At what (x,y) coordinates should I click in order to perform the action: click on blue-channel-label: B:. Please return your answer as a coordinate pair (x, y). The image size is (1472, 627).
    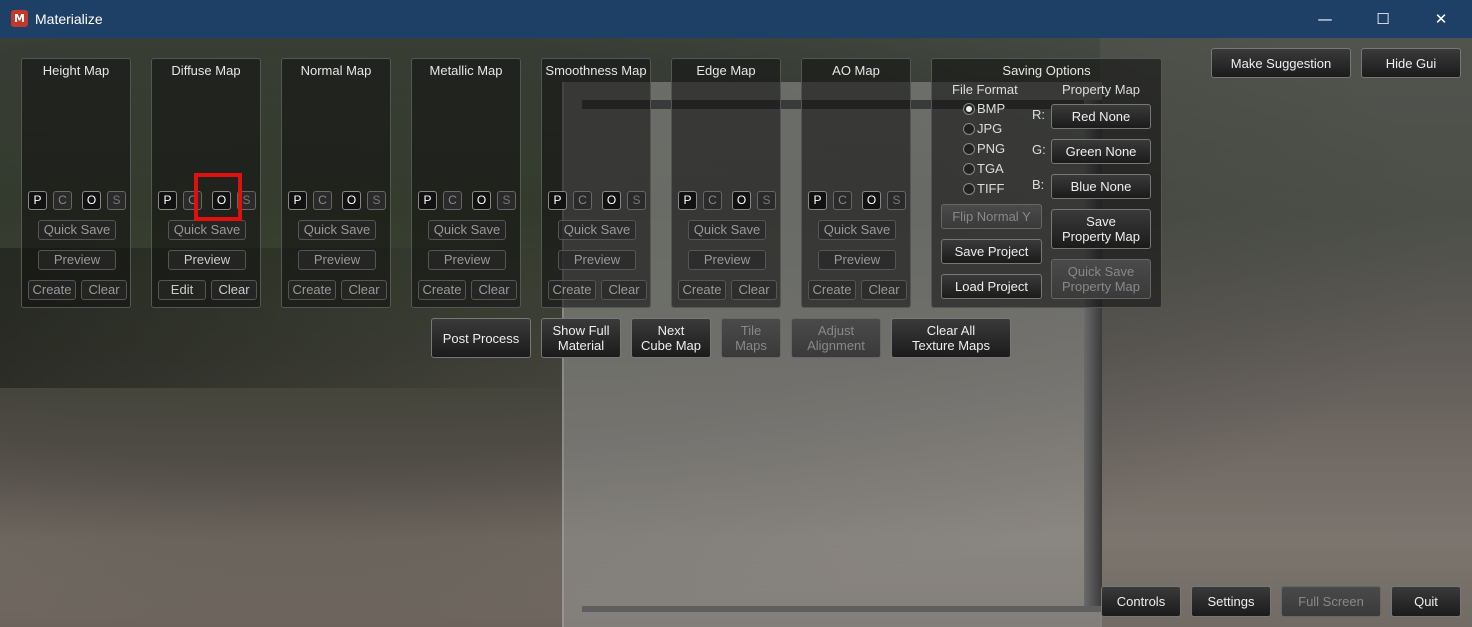
    Looking at the image, I should click on (1038, 184).